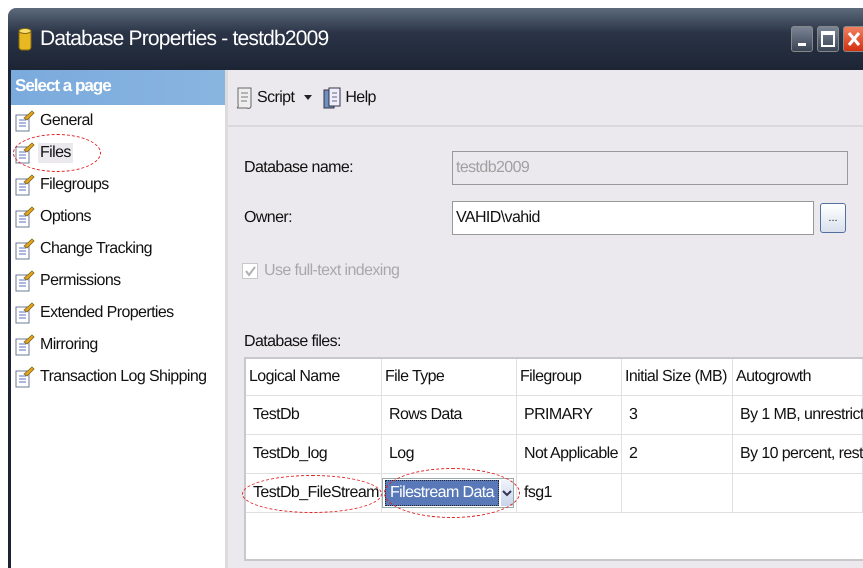  What do you see at coordinates (798, 377) in the screenshot?
I see `column-header: Autogrowth` at bounding box center [798, 377].